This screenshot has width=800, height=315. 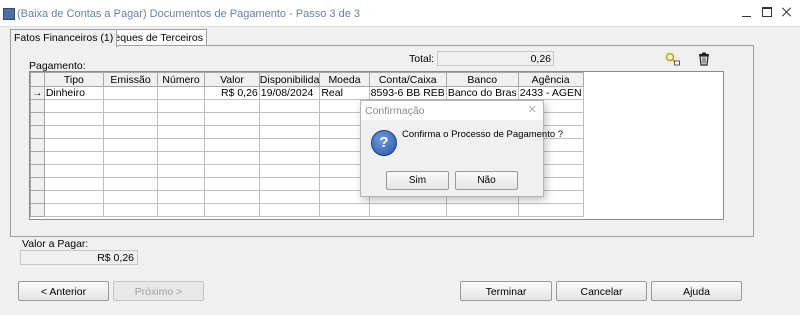 What do you see at coordinates (232, 93) in the screenshot?
I see `cell-valor: R$ 0,26` at bounding box center [232, 93].